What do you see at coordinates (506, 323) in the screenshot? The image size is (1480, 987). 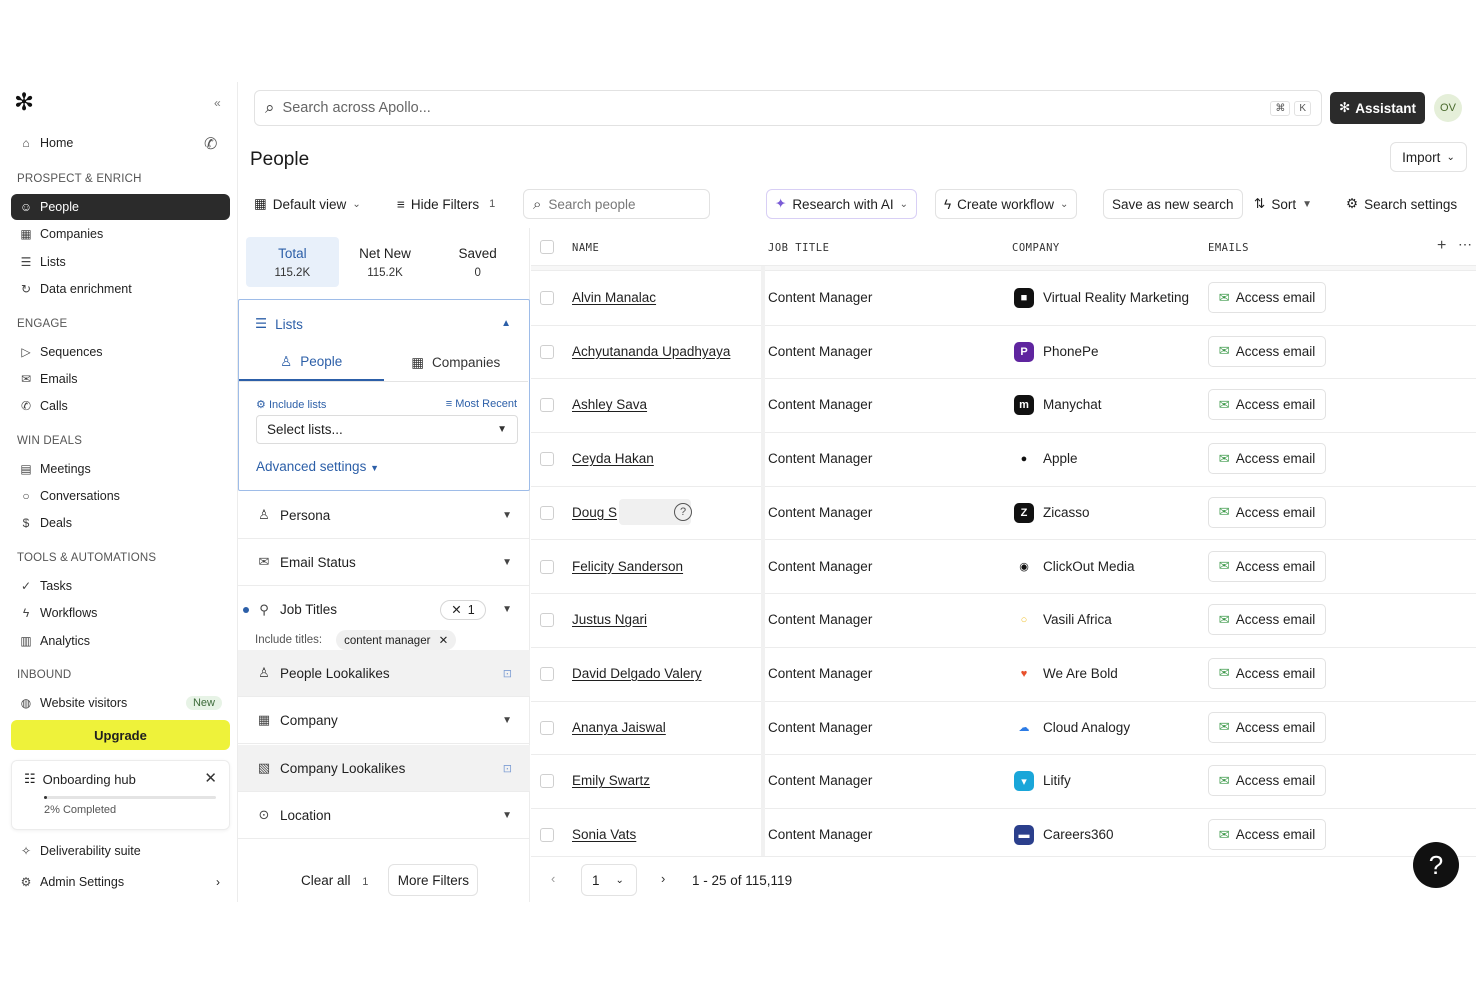 I see `caret-up-icon: ▲` at bounding box center [506, 323].